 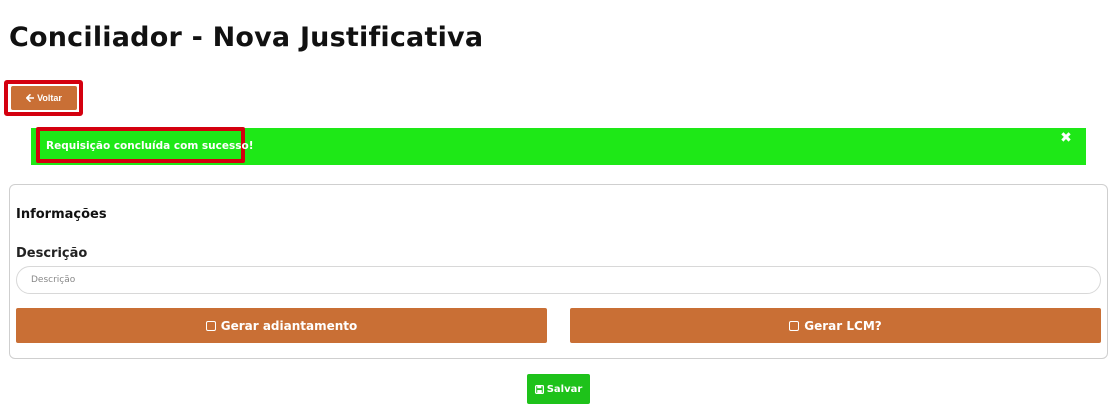 What do you see at coordinates (1066, 138) in the screenshot?
I see `close-icon: ✖` at bounding box center [1066, 138].